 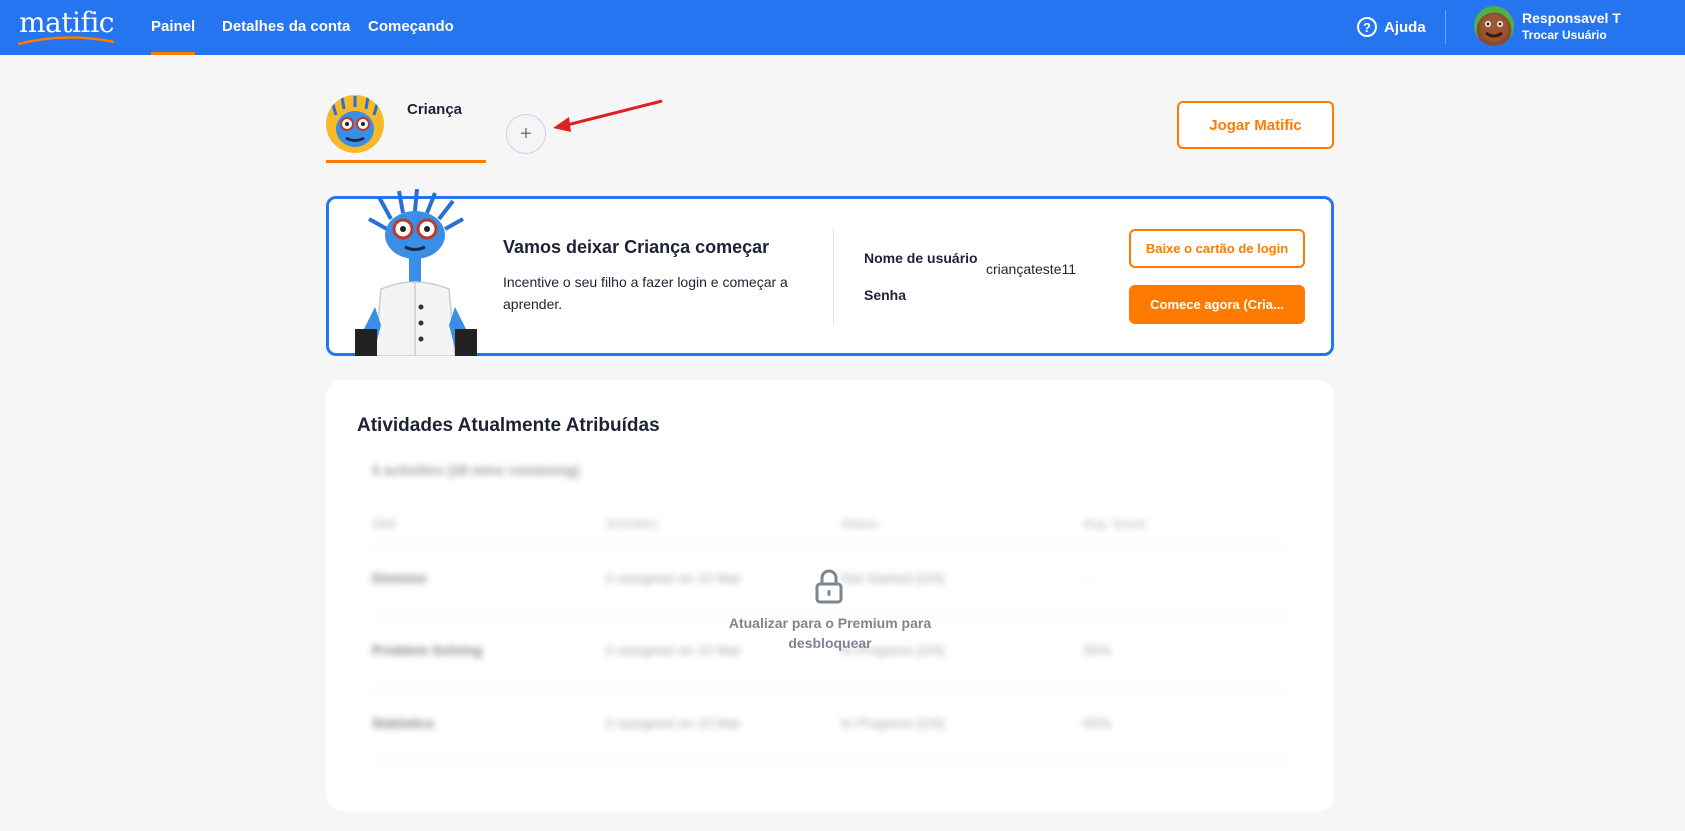 I want to click on username-label: Nome de usuário, so click(x=921, y=258).